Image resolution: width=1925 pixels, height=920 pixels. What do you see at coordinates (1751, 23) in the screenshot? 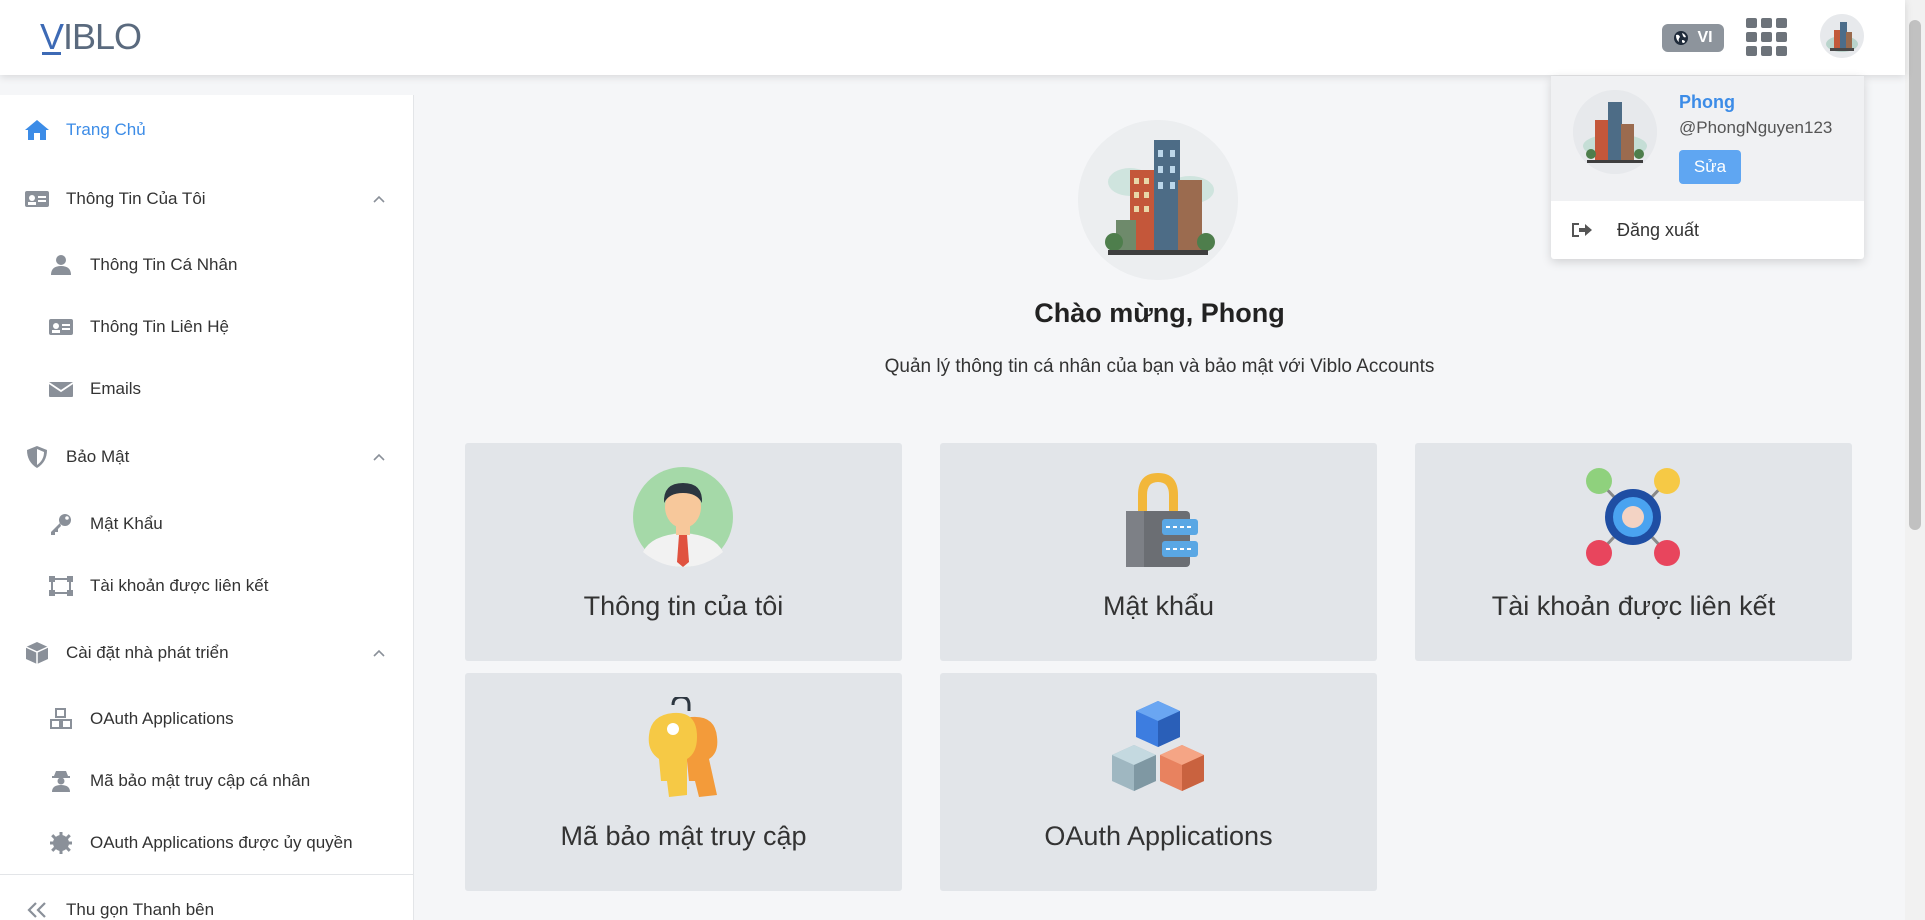
I see `apps-grid-icon` at bounding box center [1751, 23].